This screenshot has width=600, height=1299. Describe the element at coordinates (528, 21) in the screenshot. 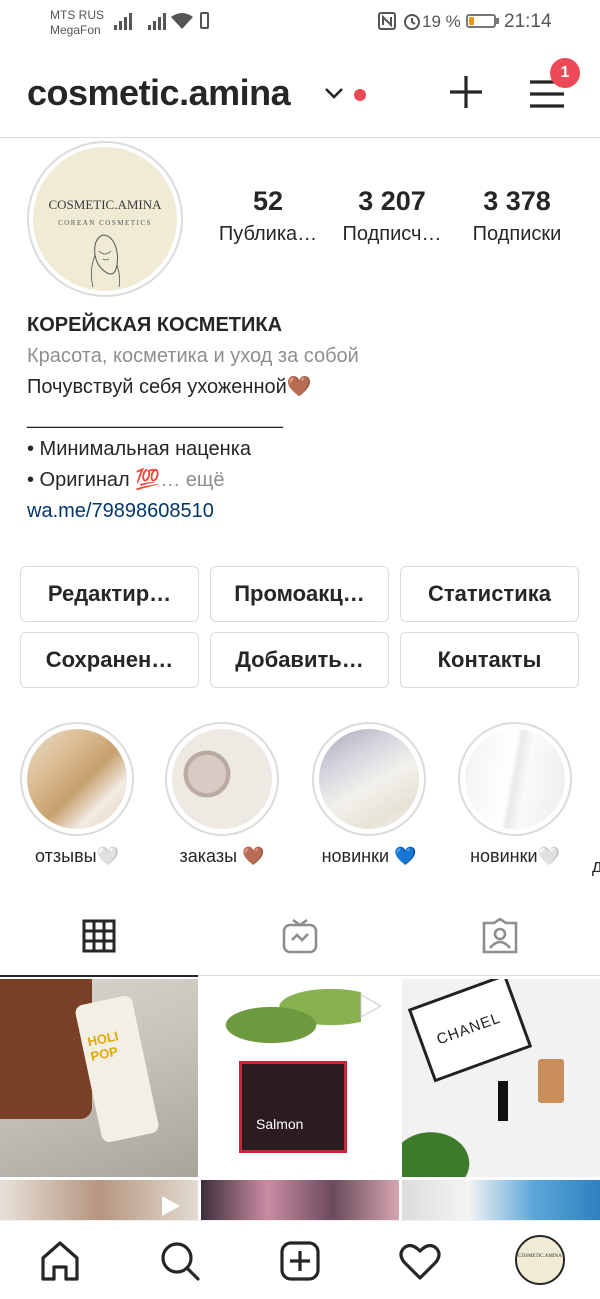

I see `clock: 21:14` at that location.